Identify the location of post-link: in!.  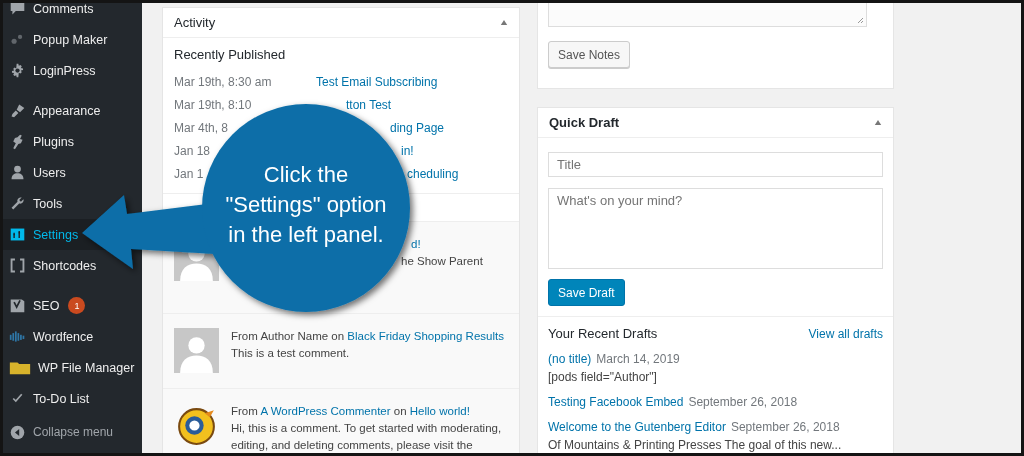
(407, 150).